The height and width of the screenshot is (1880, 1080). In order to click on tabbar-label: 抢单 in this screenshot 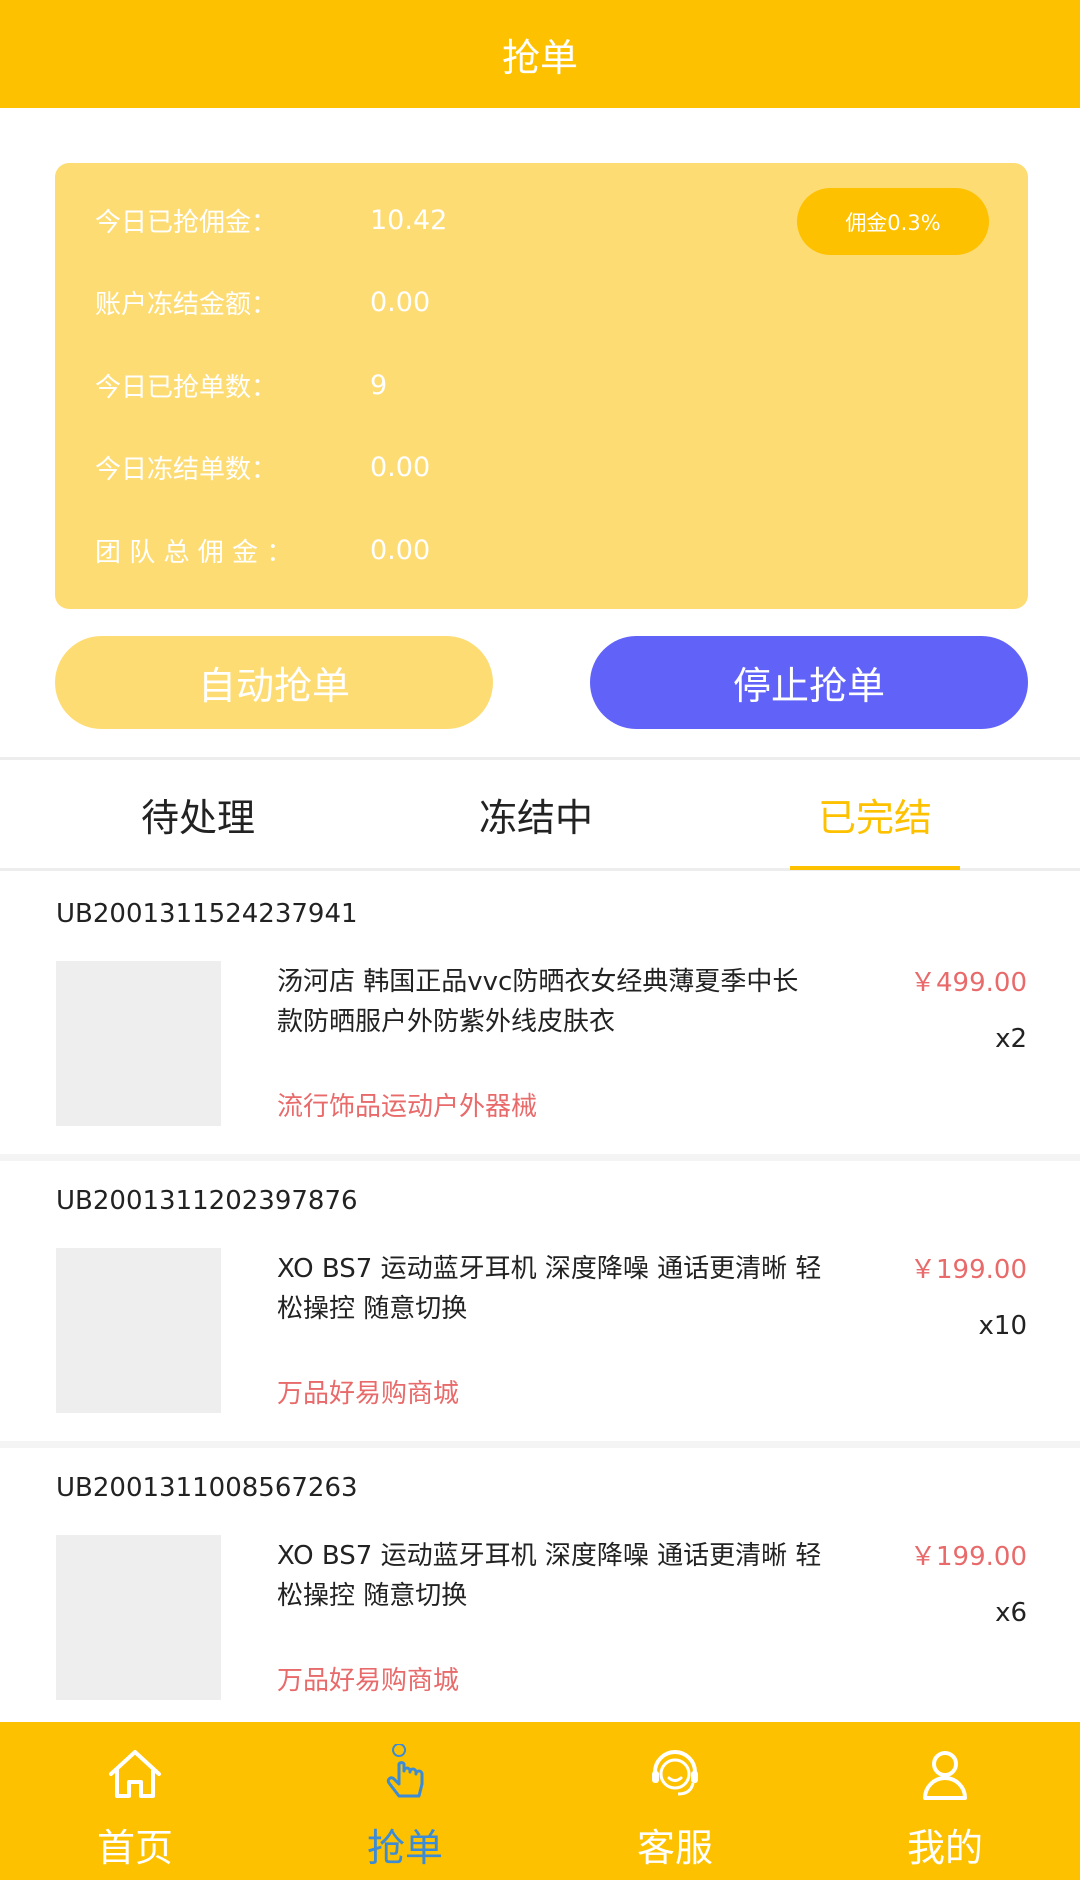, I will do `click(404, 1848)`.